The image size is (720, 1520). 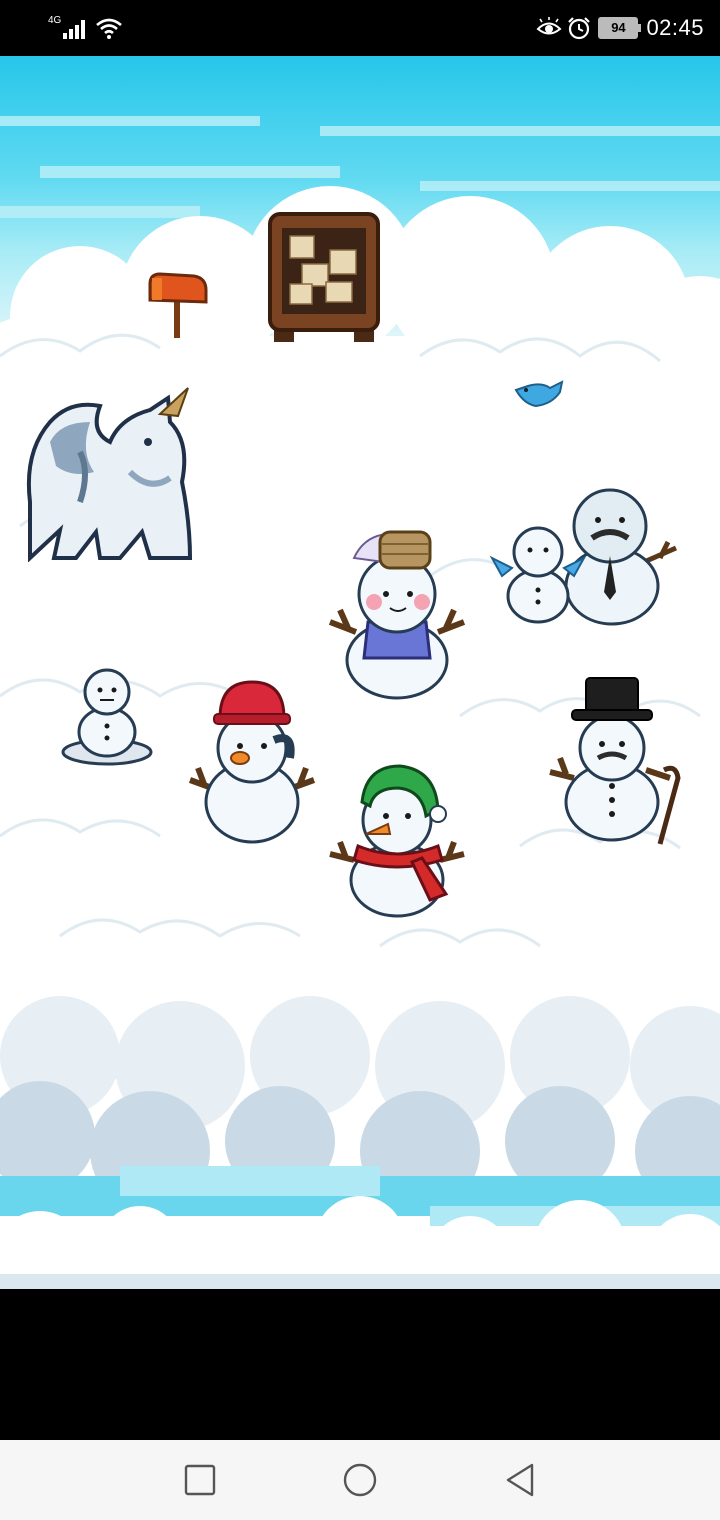 I want to click on clock: 02:45, so click(x=675, y=27).